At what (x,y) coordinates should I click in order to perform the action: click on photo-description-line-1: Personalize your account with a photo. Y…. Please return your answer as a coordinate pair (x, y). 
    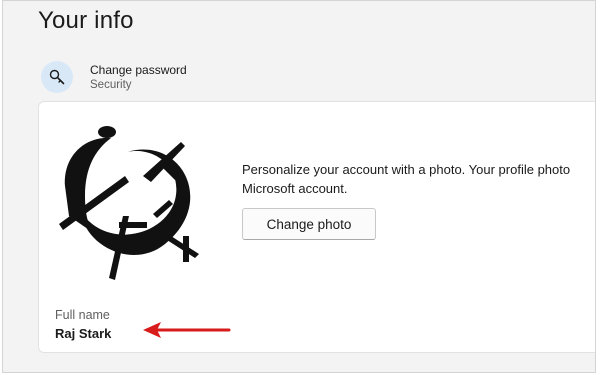
    Looking at the image, I should click on (406, 169).